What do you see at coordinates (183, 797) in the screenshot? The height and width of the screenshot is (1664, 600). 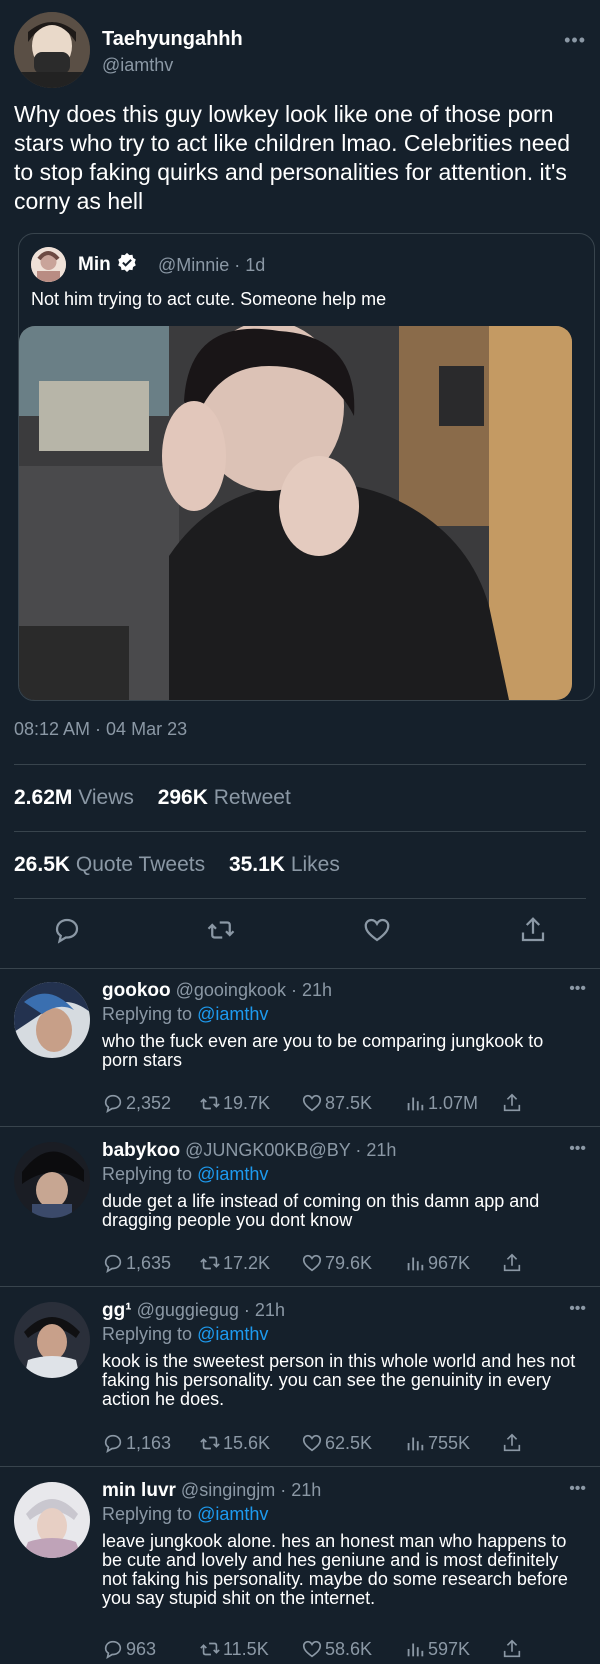 I see `retweets-count: 296K` at bounding box center [183, 797].